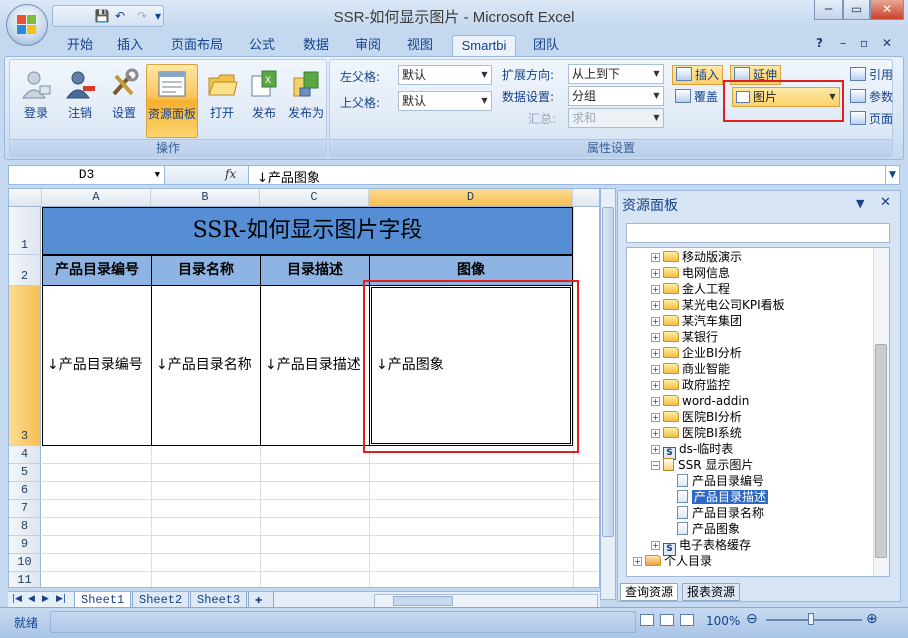 The width and height of the screenshot is (908, 638). What do you see at coordinates (36, 101) in the screenshot?
I see `login-button: 登录` at bounding box center [36, 101].